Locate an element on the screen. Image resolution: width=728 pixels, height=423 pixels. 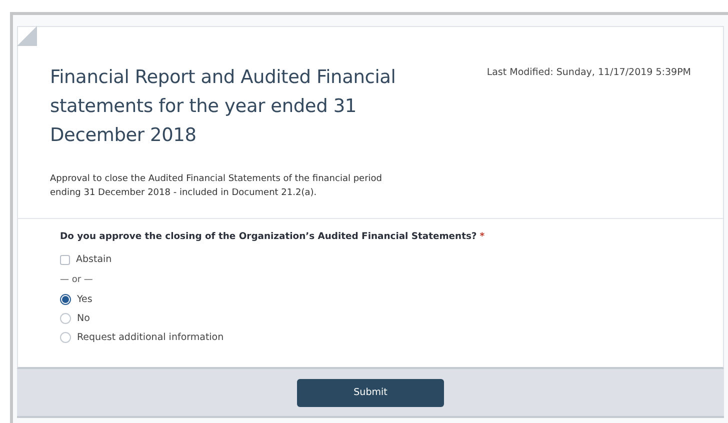
or-separator: — or — is located at coordinates (76, 279).